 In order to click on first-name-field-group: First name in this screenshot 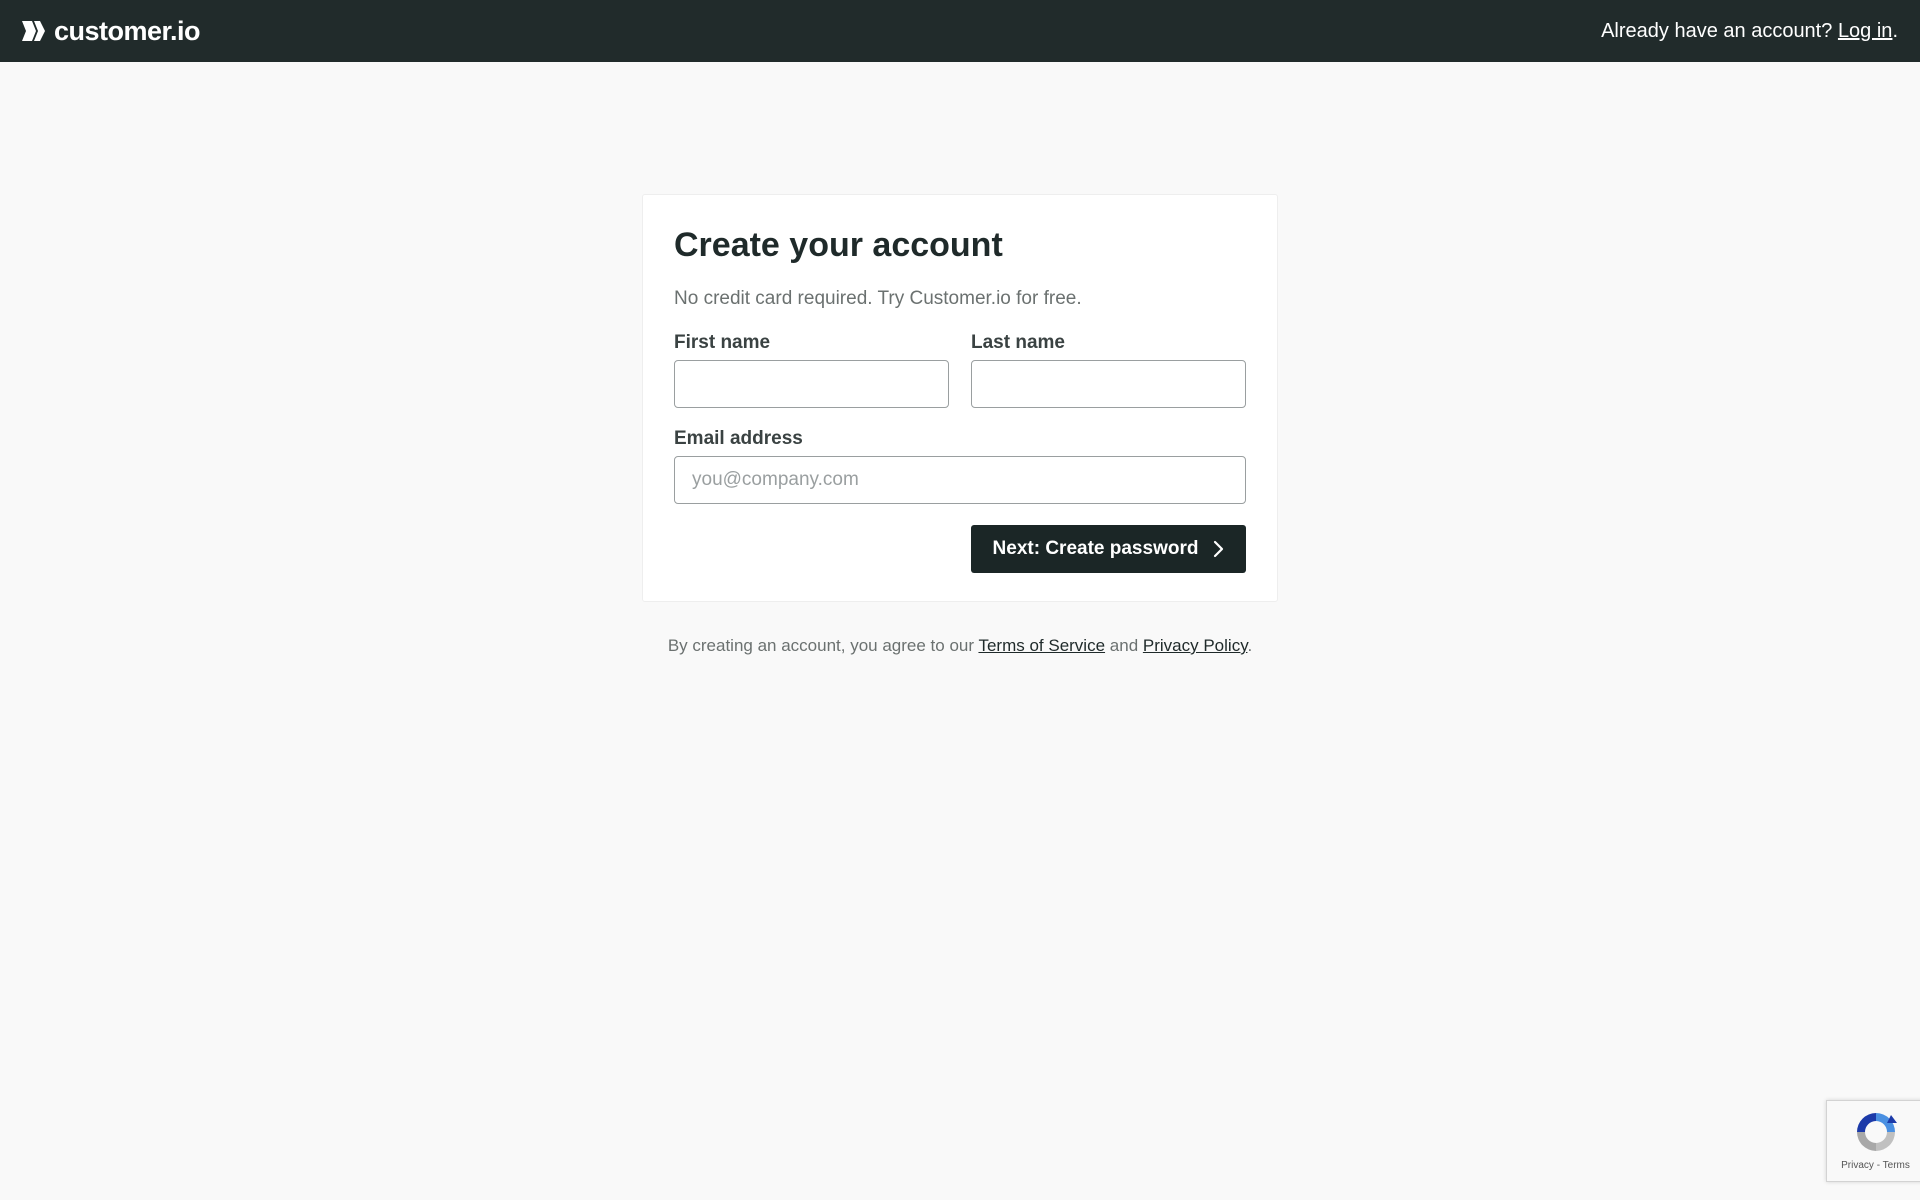, I will do `click(811, 370)`.